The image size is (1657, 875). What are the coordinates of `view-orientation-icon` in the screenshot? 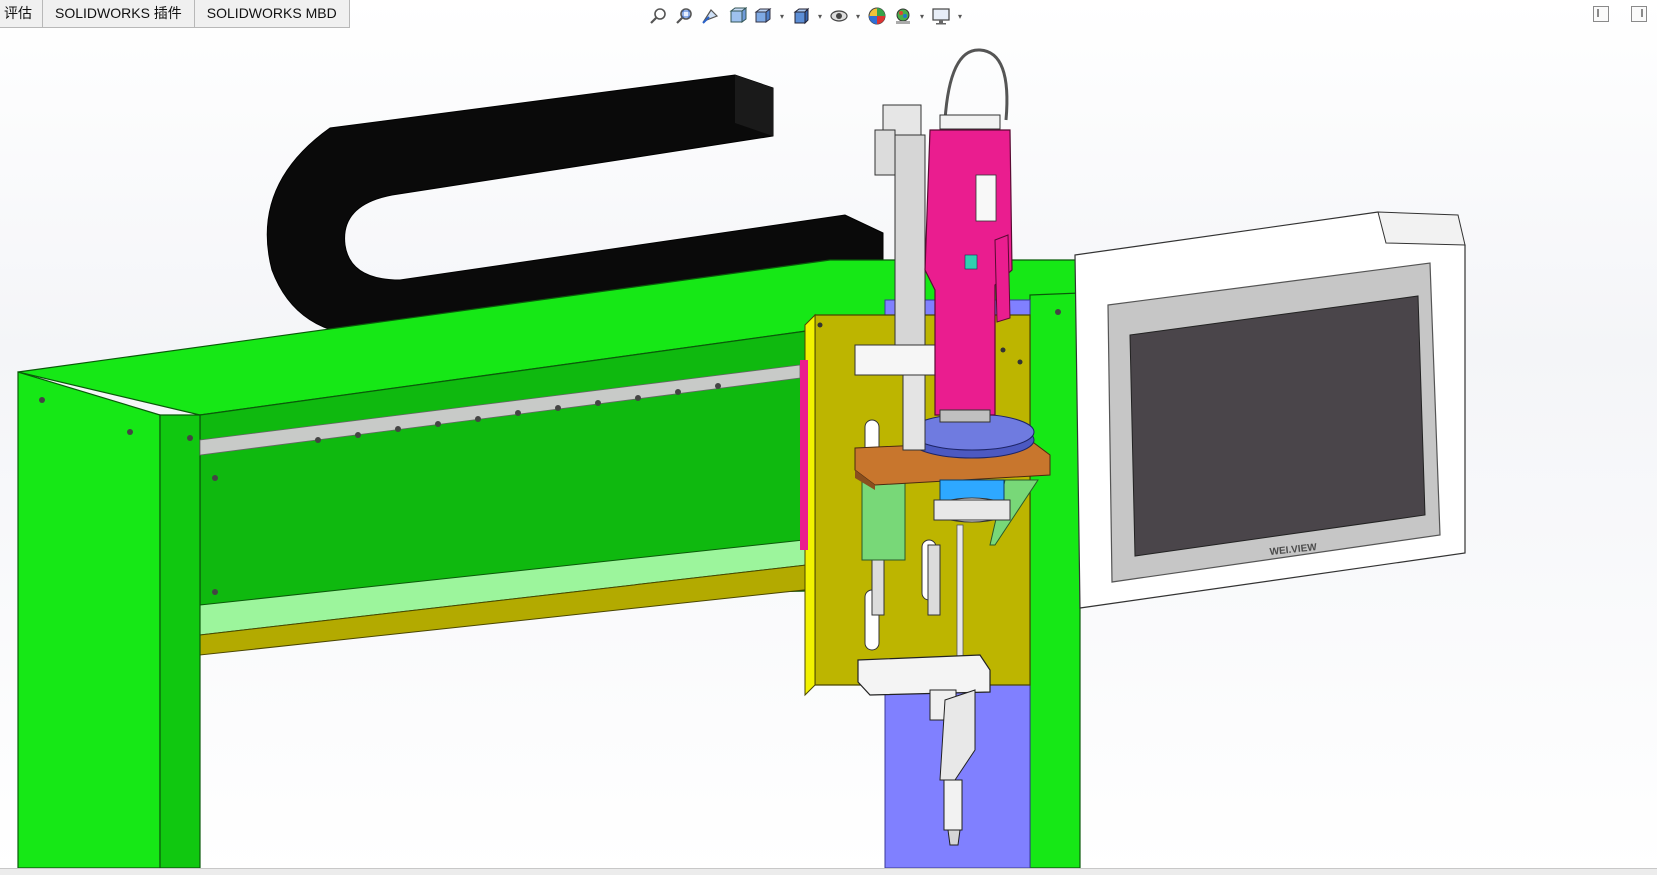 It's located at (763, 16).